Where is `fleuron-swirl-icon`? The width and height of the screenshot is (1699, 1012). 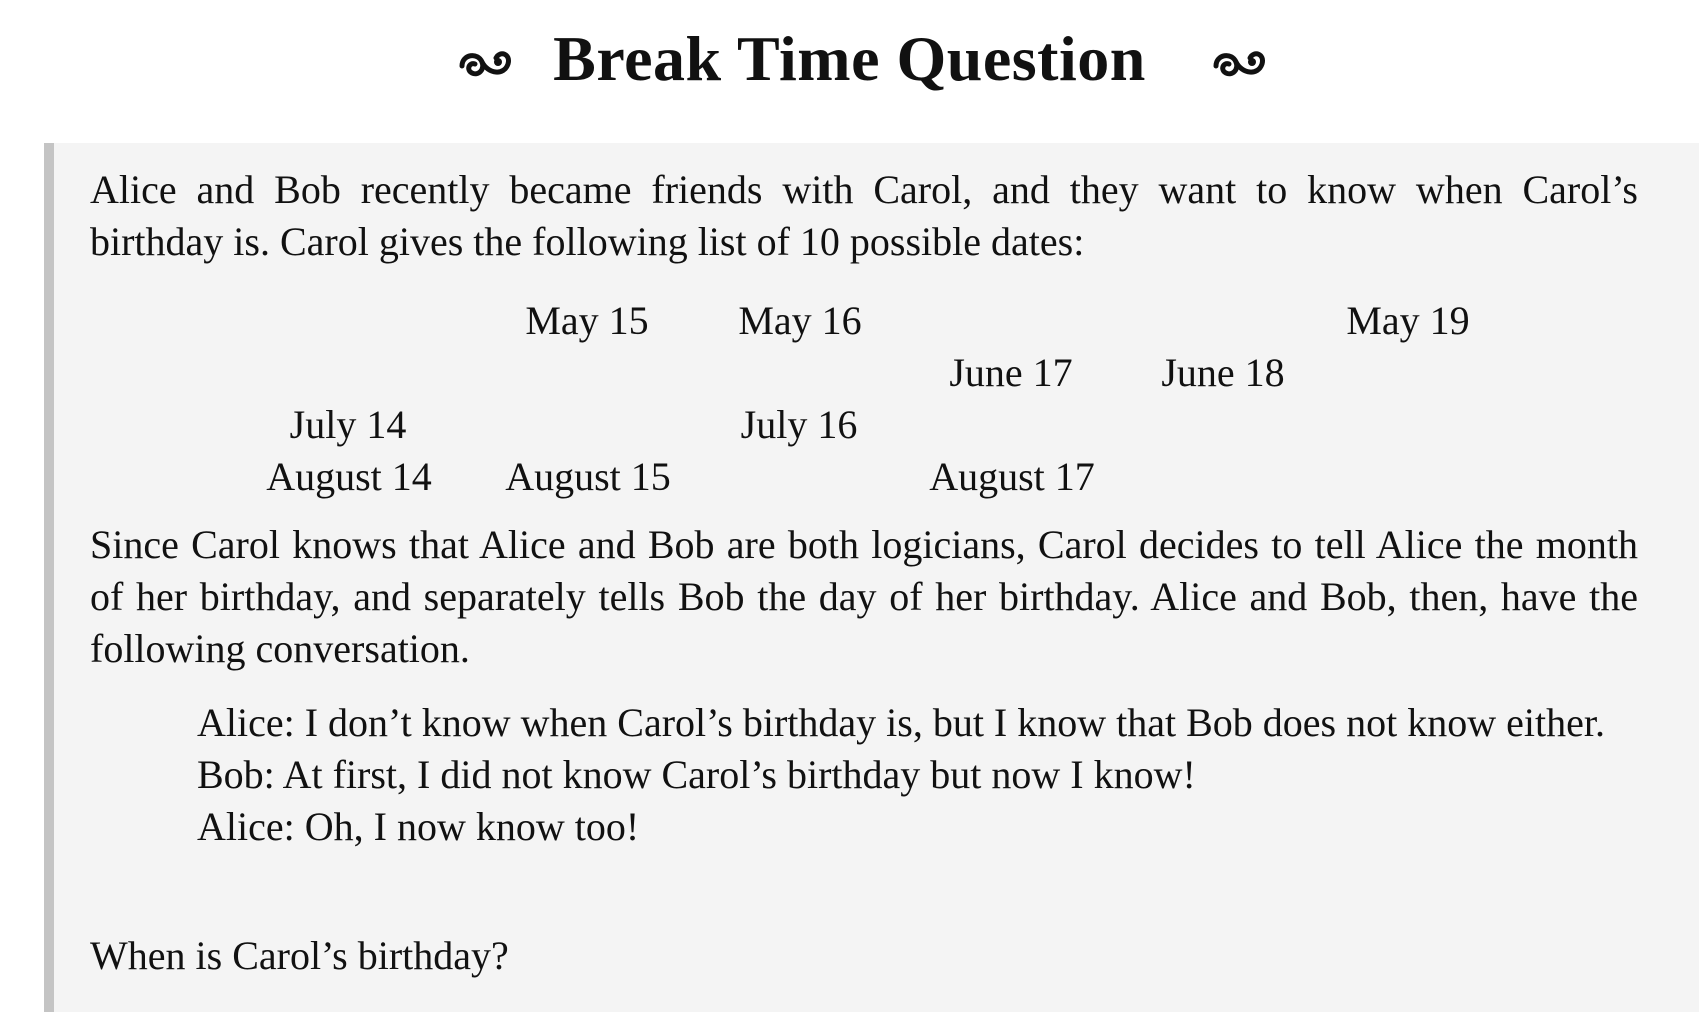
fleuron-swirl-icon is located at coordinates (1239, 64).